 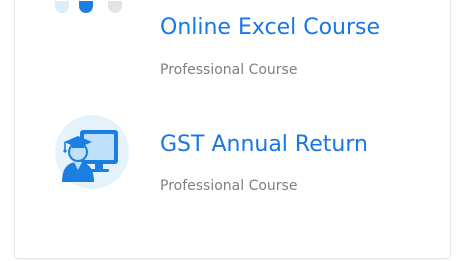 I want to click on course-title-link: GST Annual Return, so click(x=264, y=144).